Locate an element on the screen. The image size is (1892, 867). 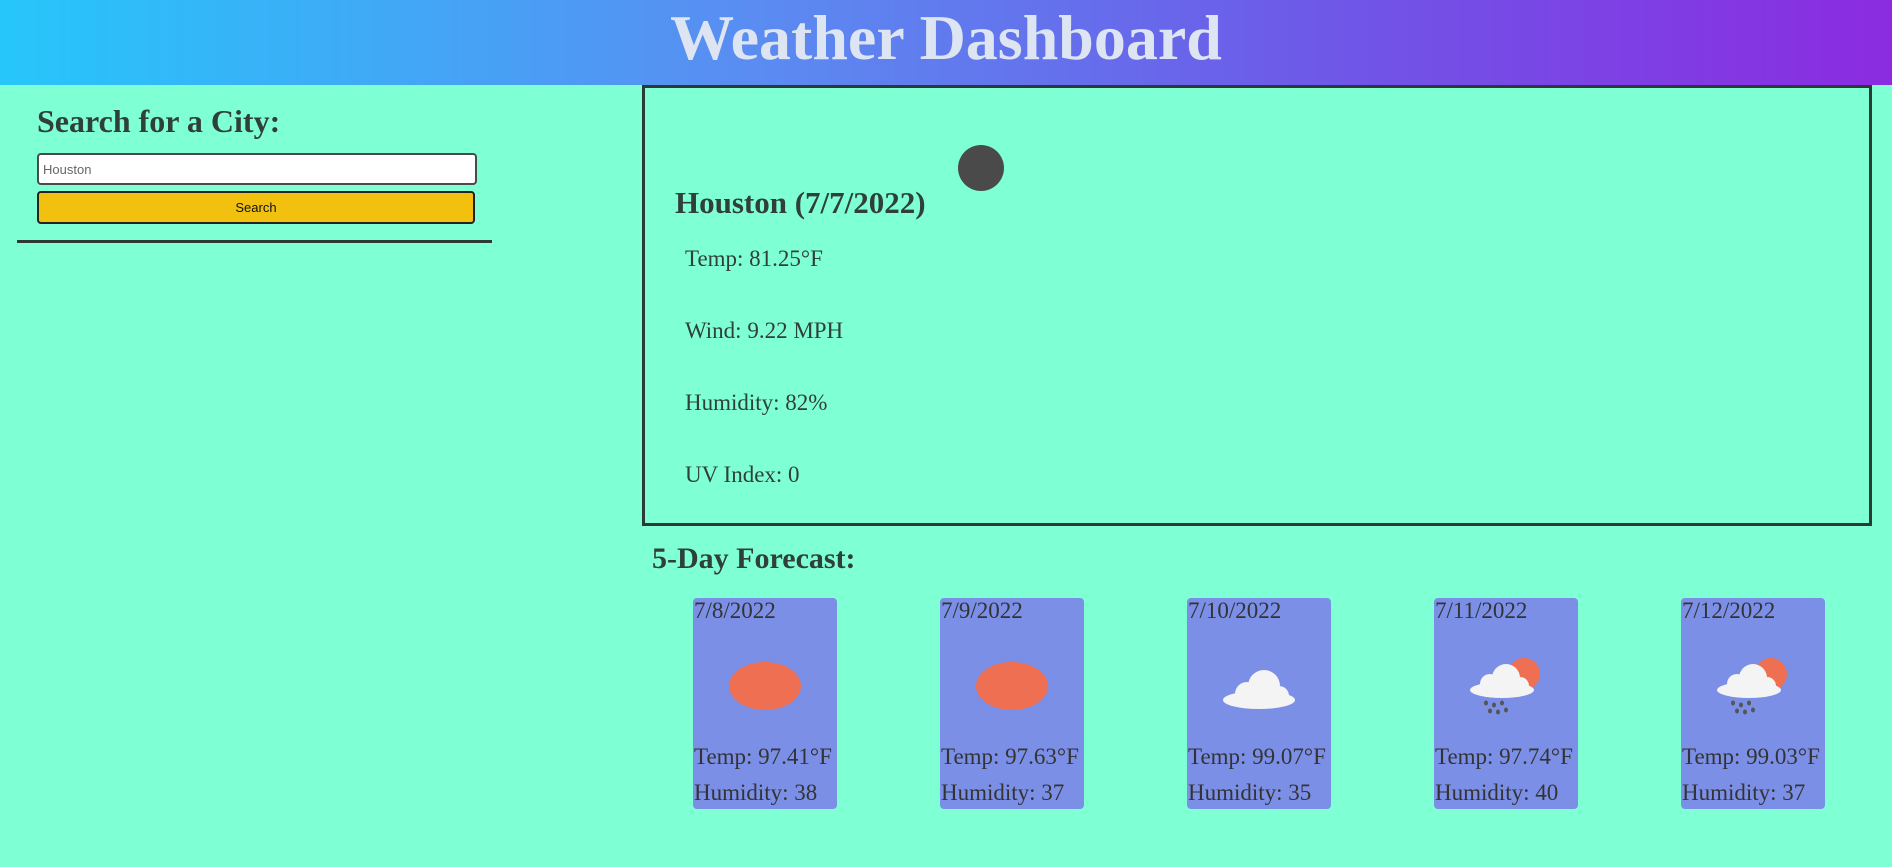
forecast-temp: Temp: 97.63°F is located at coordinates (1010, 756).